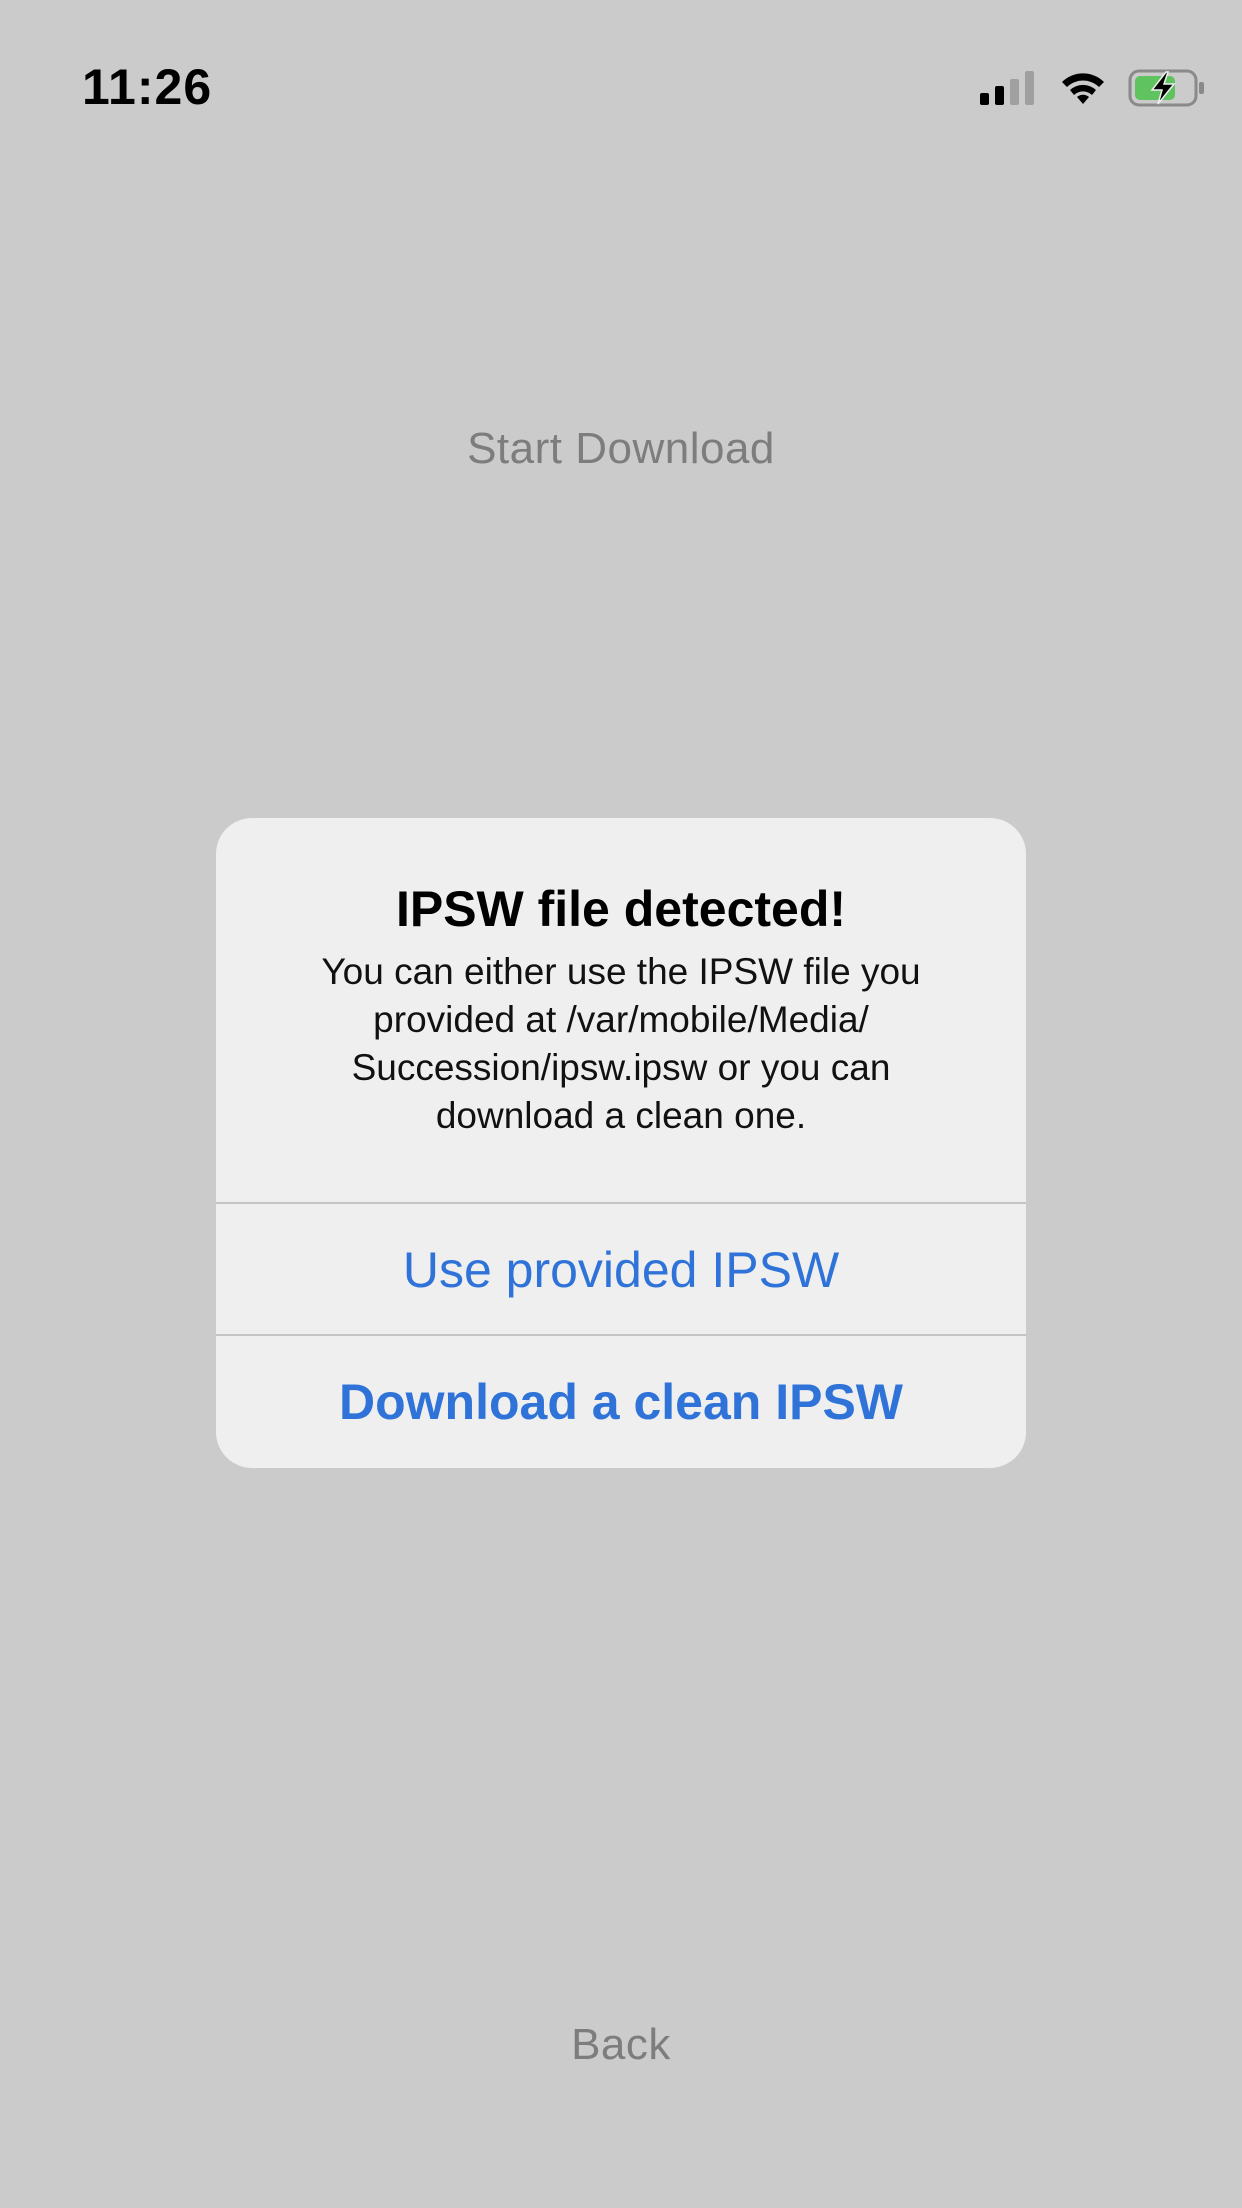 Image resolution: width=1242 pixels, height=2208 pixels. I want to click on alert-title: IPSW file detected!, so click(621, 909).